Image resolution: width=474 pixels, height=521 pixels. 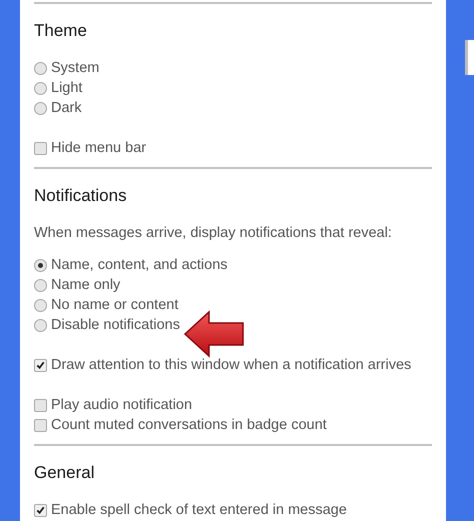 What do you see at coordinates (115, 325) in the screenshot?
I see `radio-label: Disable notifications` at bounding box center [115, 325].